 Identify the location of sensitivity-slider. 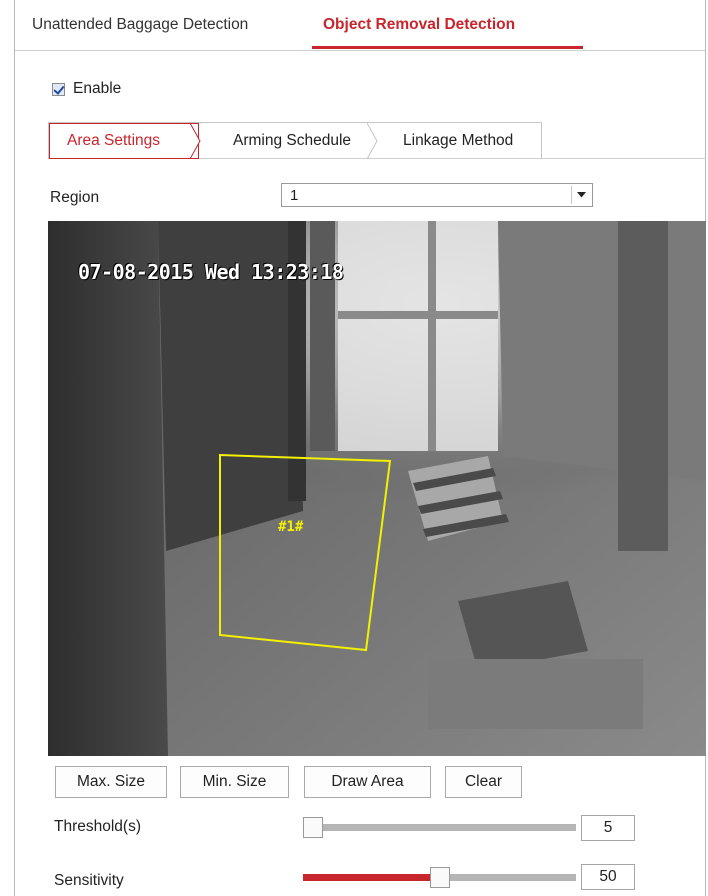
(439, 877).